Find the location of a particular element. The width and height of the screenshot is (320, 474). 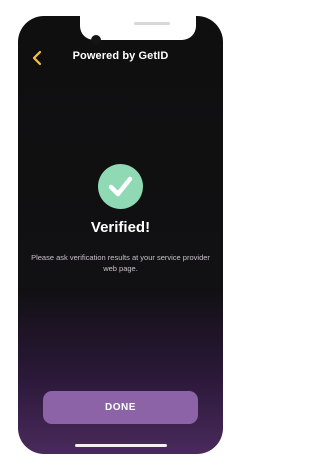

status-heading: Verified! is located at coordinates (120, 227).